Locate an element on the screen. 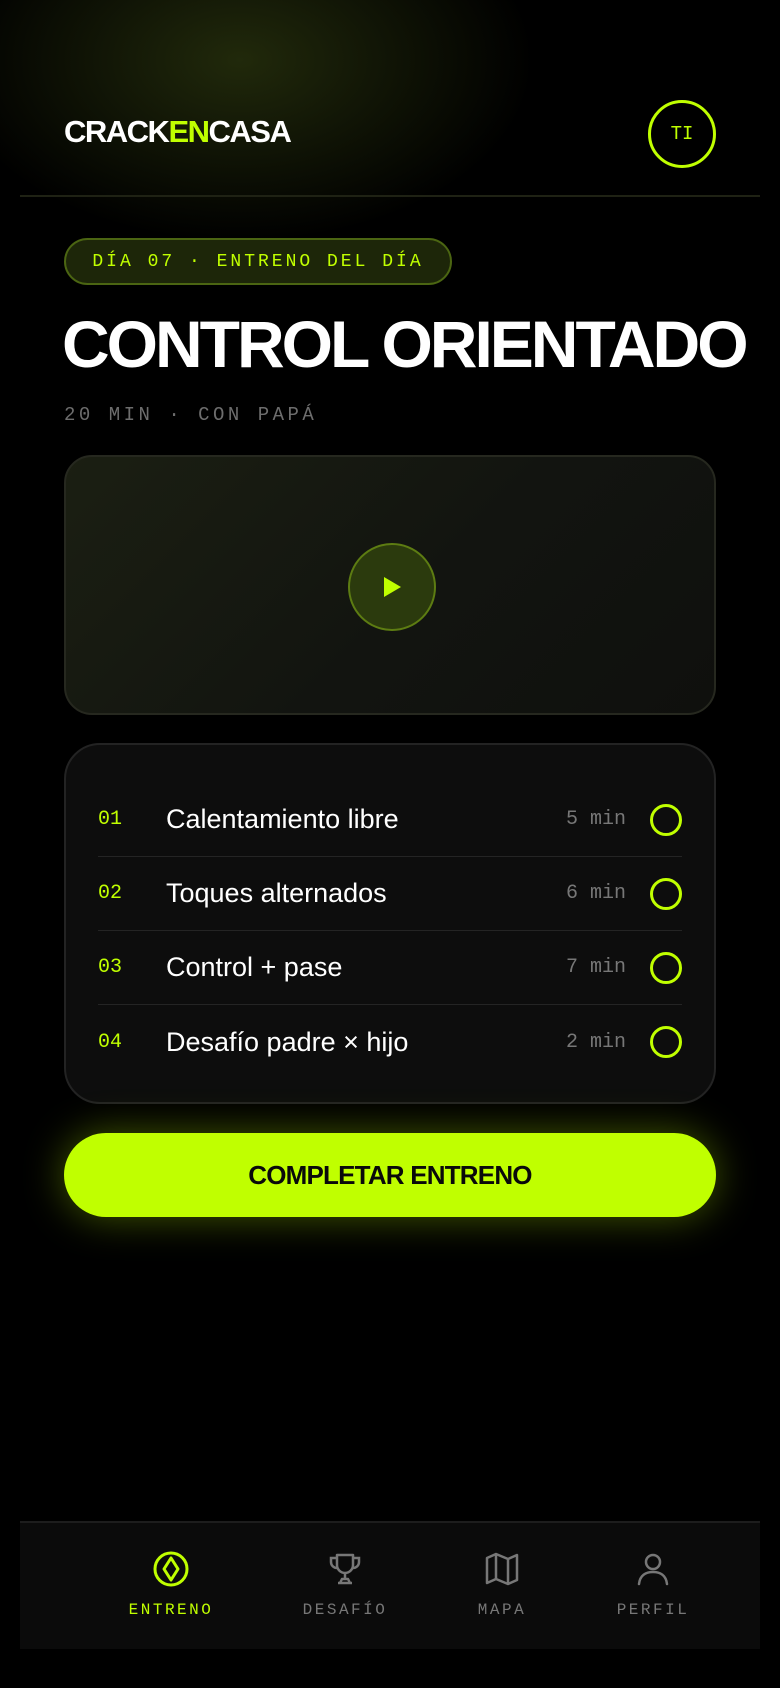  day-badge: DÍA 07 · ENTRENO DEL DÍA is located at coordinates (258, 261).